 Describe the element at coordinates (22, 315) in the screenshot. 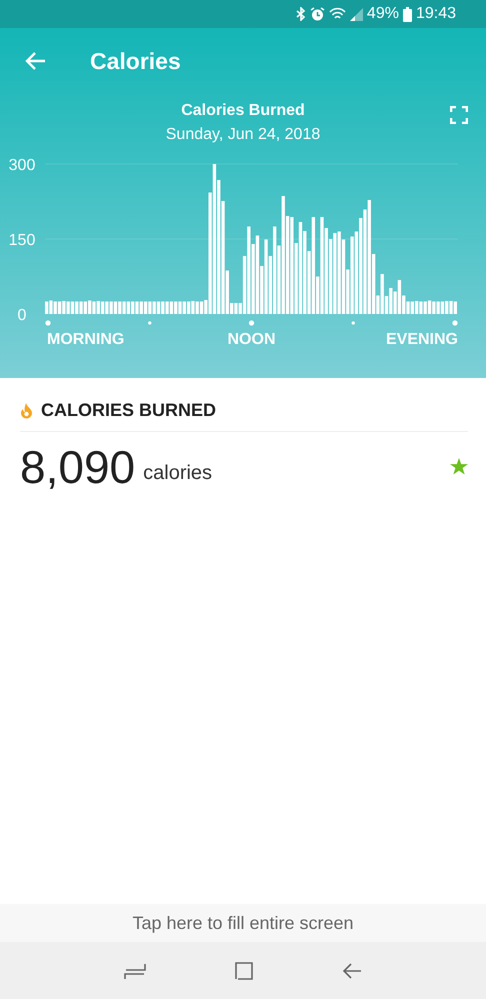

I see `axis-label: 0` at that location.